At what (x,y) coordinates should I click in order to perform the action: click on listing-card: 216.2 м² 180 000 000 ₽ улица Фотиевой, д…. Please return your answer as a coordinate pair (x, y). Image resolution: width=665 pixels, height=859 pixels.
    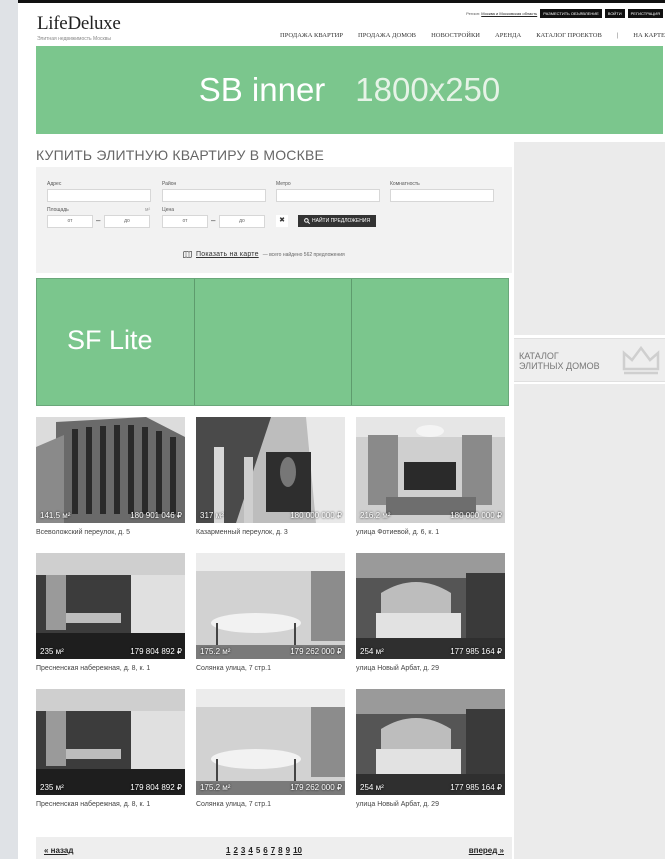
    Looking at the image, I should click on (430, 476).